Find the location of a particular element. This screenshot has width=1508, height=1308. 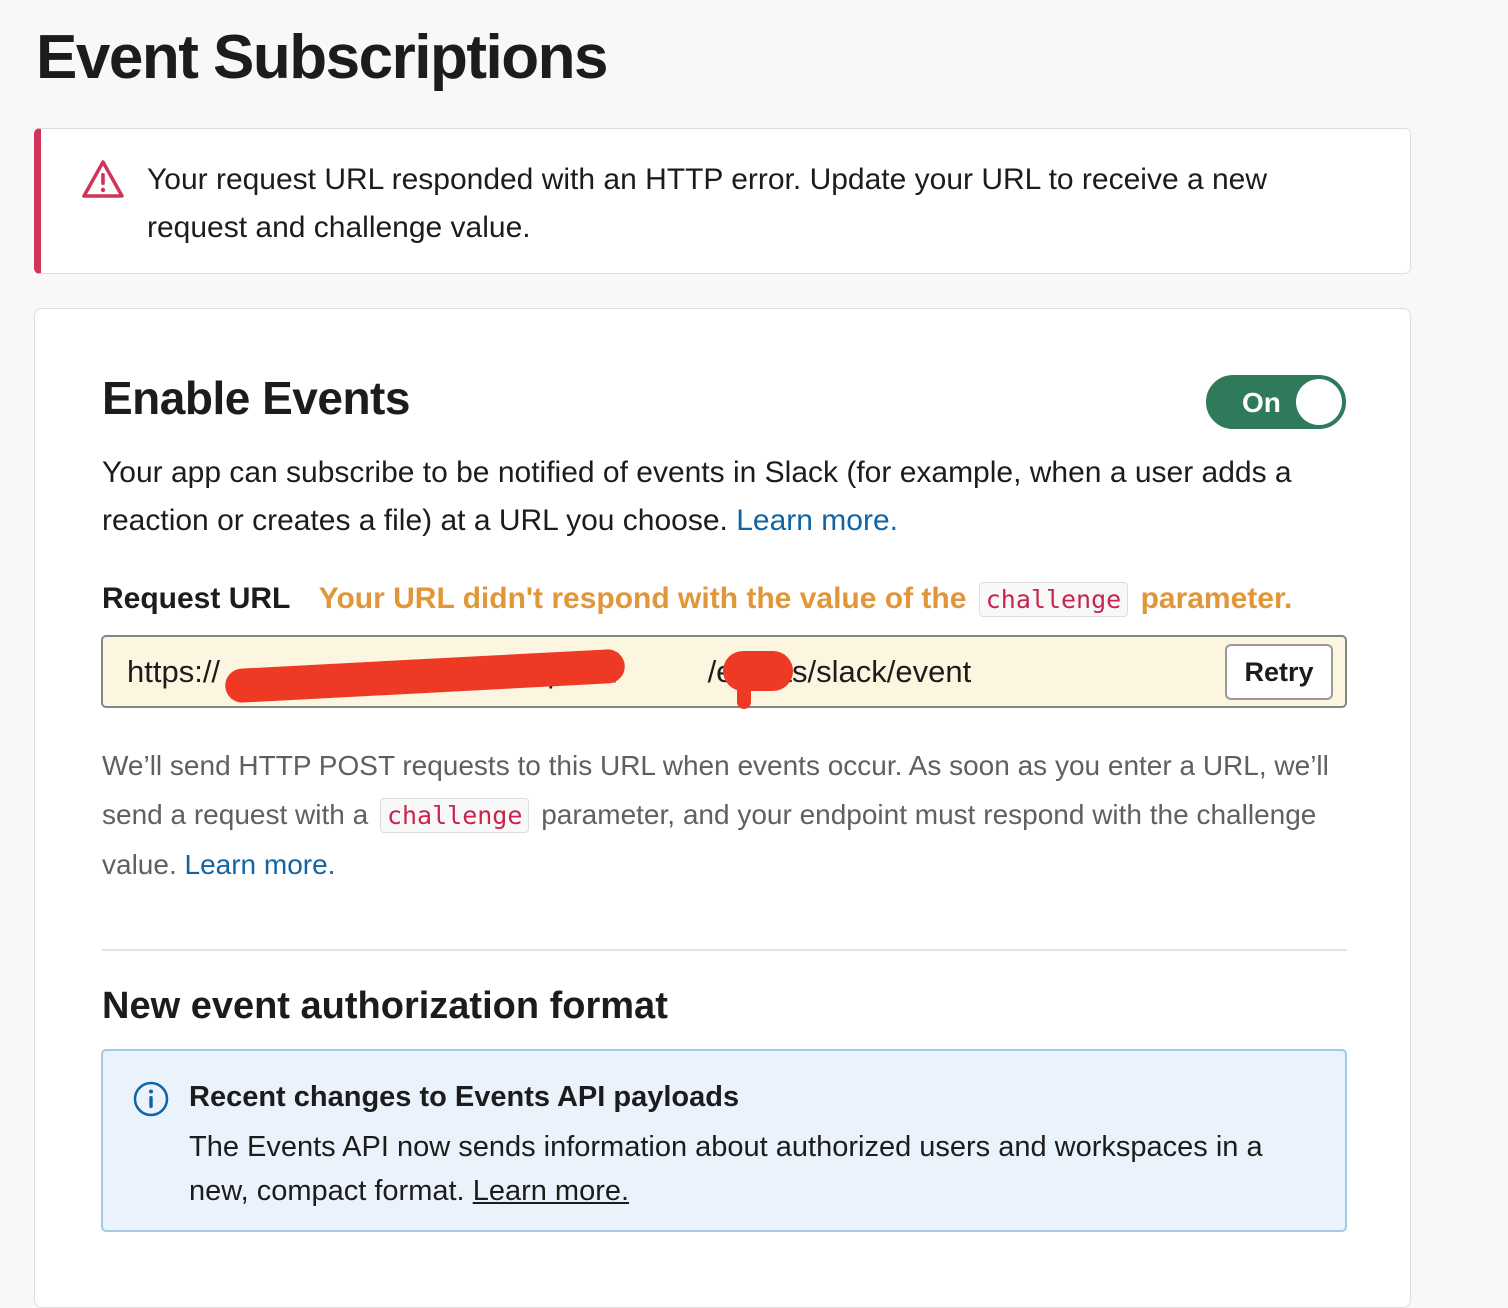

enable-events-title: Enable Events is located at coordinates (256, 398).